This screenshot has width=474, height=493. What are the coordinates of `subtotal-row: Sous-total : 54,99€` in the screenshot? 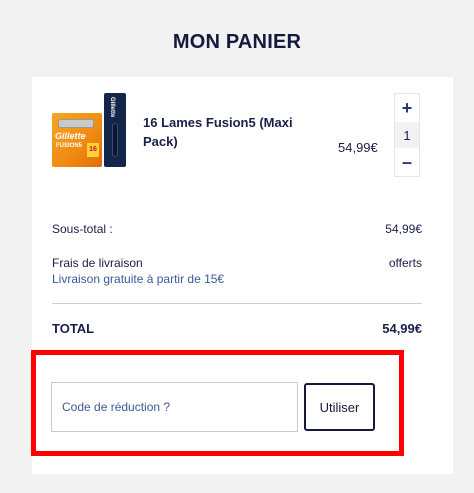 It's located at (237, 229).